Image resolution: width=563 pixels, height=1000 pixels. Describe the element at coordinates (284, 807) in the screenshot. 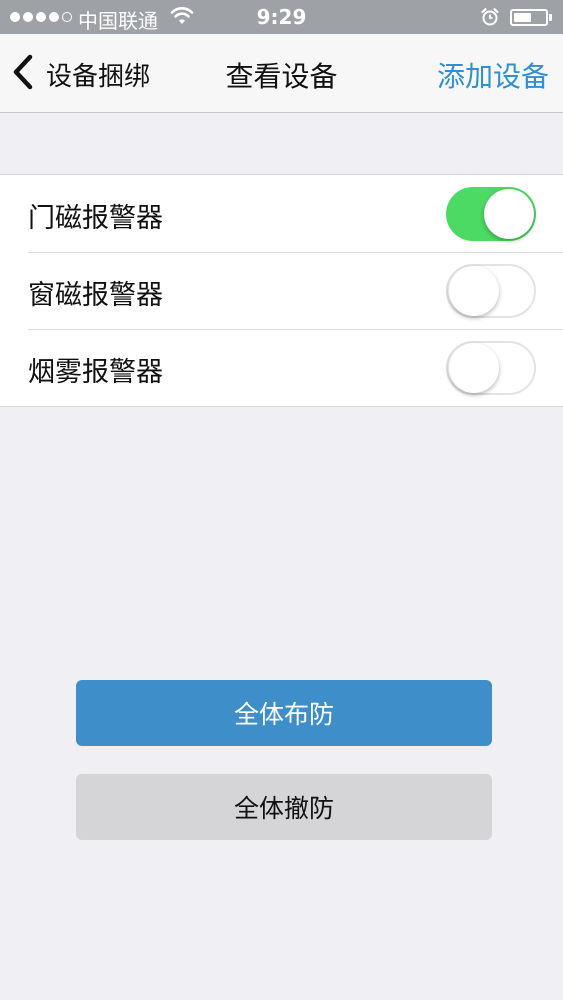

I see `disarm-all-button: 全体撤防` at that location.